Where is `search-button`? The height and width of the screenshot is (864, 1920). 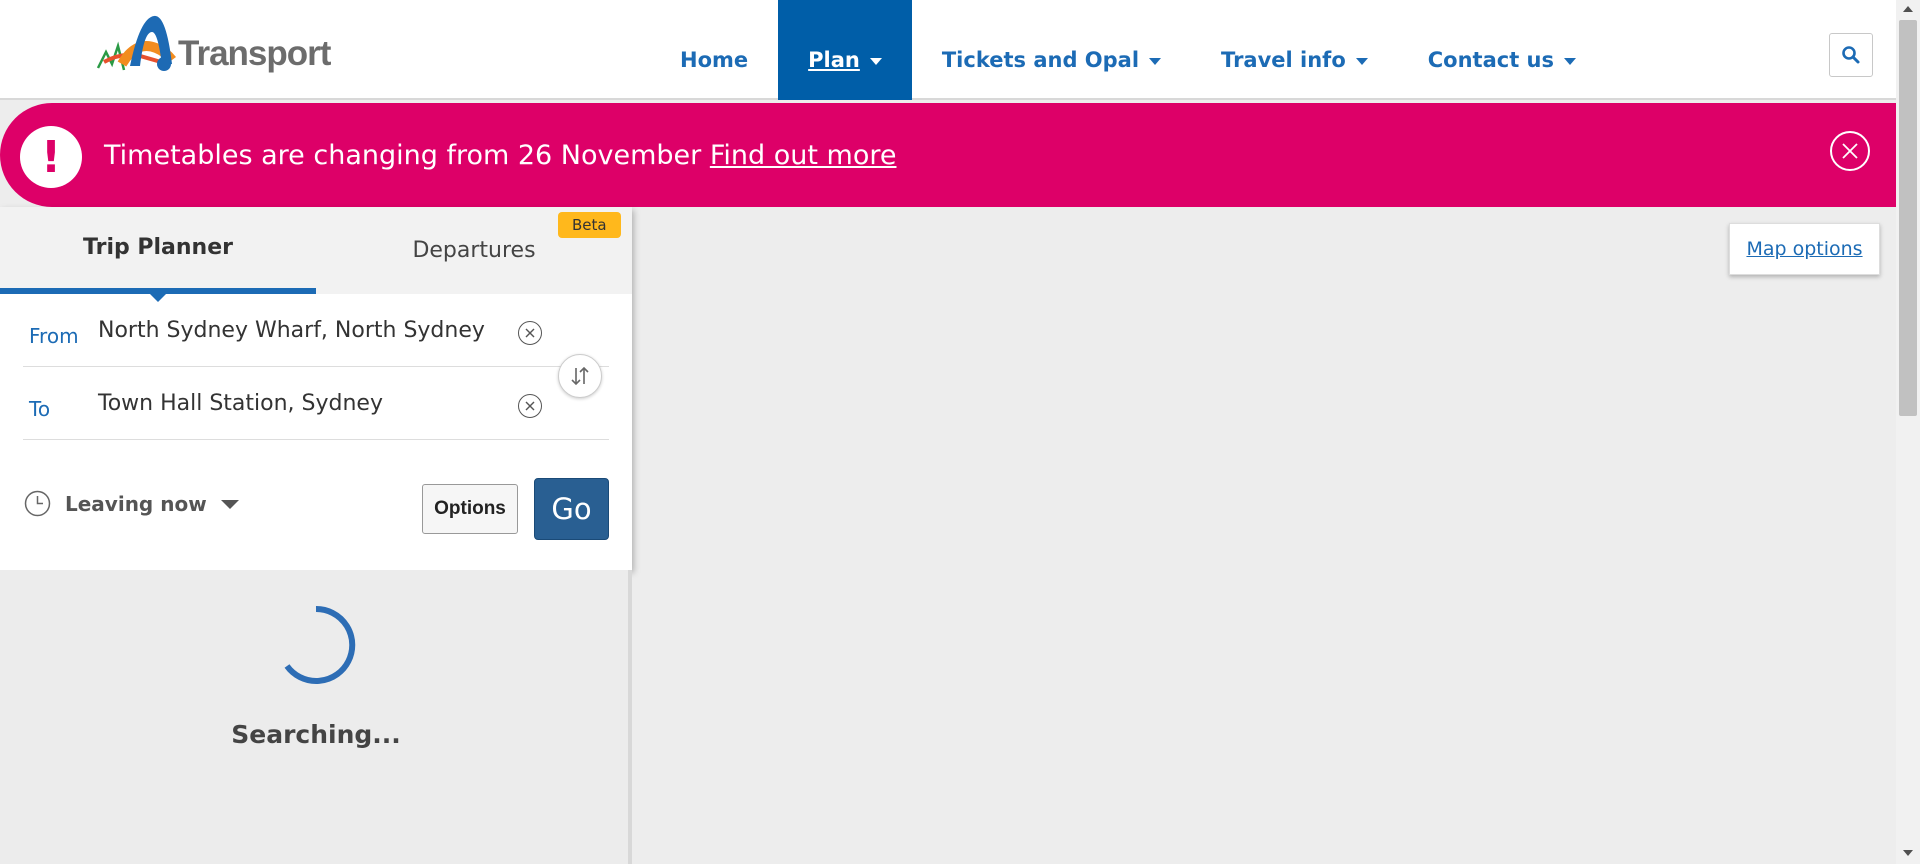
search-button is located at coordinates (1851, 55).